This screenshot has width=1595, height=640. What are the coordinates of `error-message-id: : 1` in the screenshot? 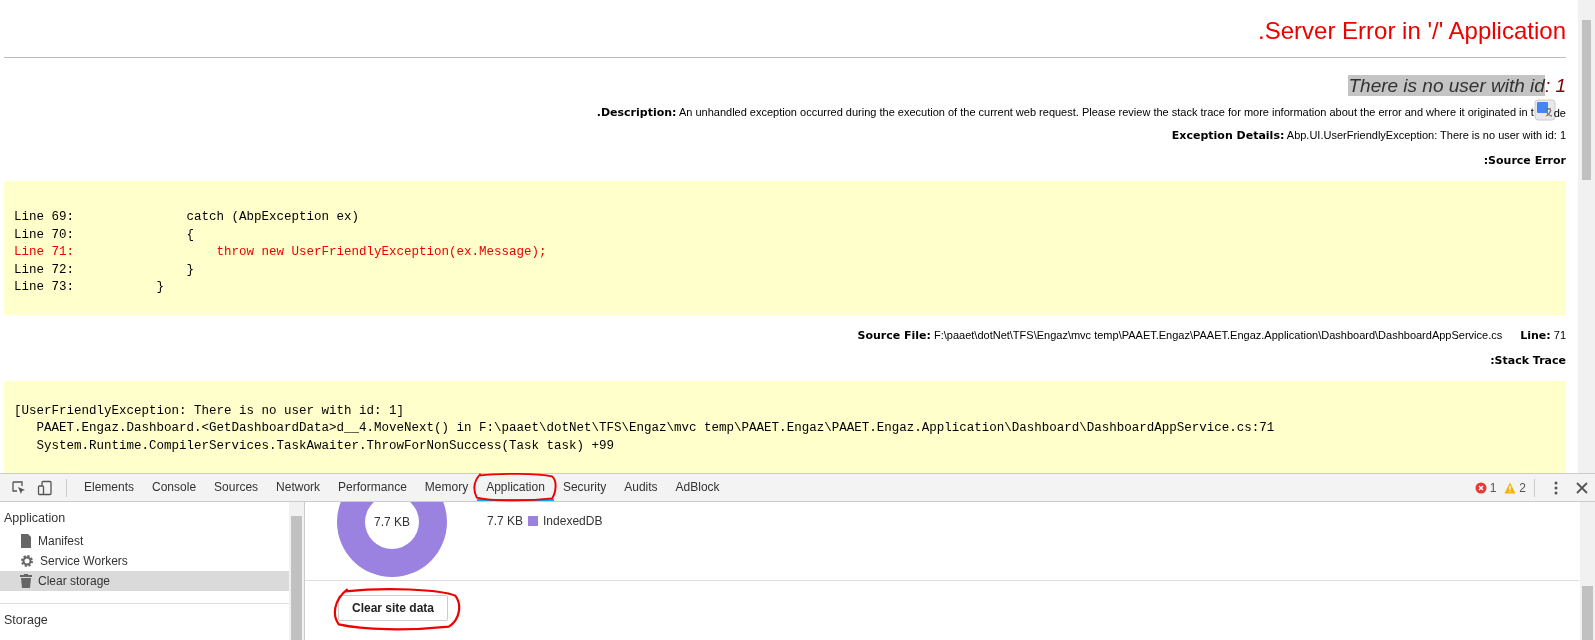 It's located at (1555, 85).